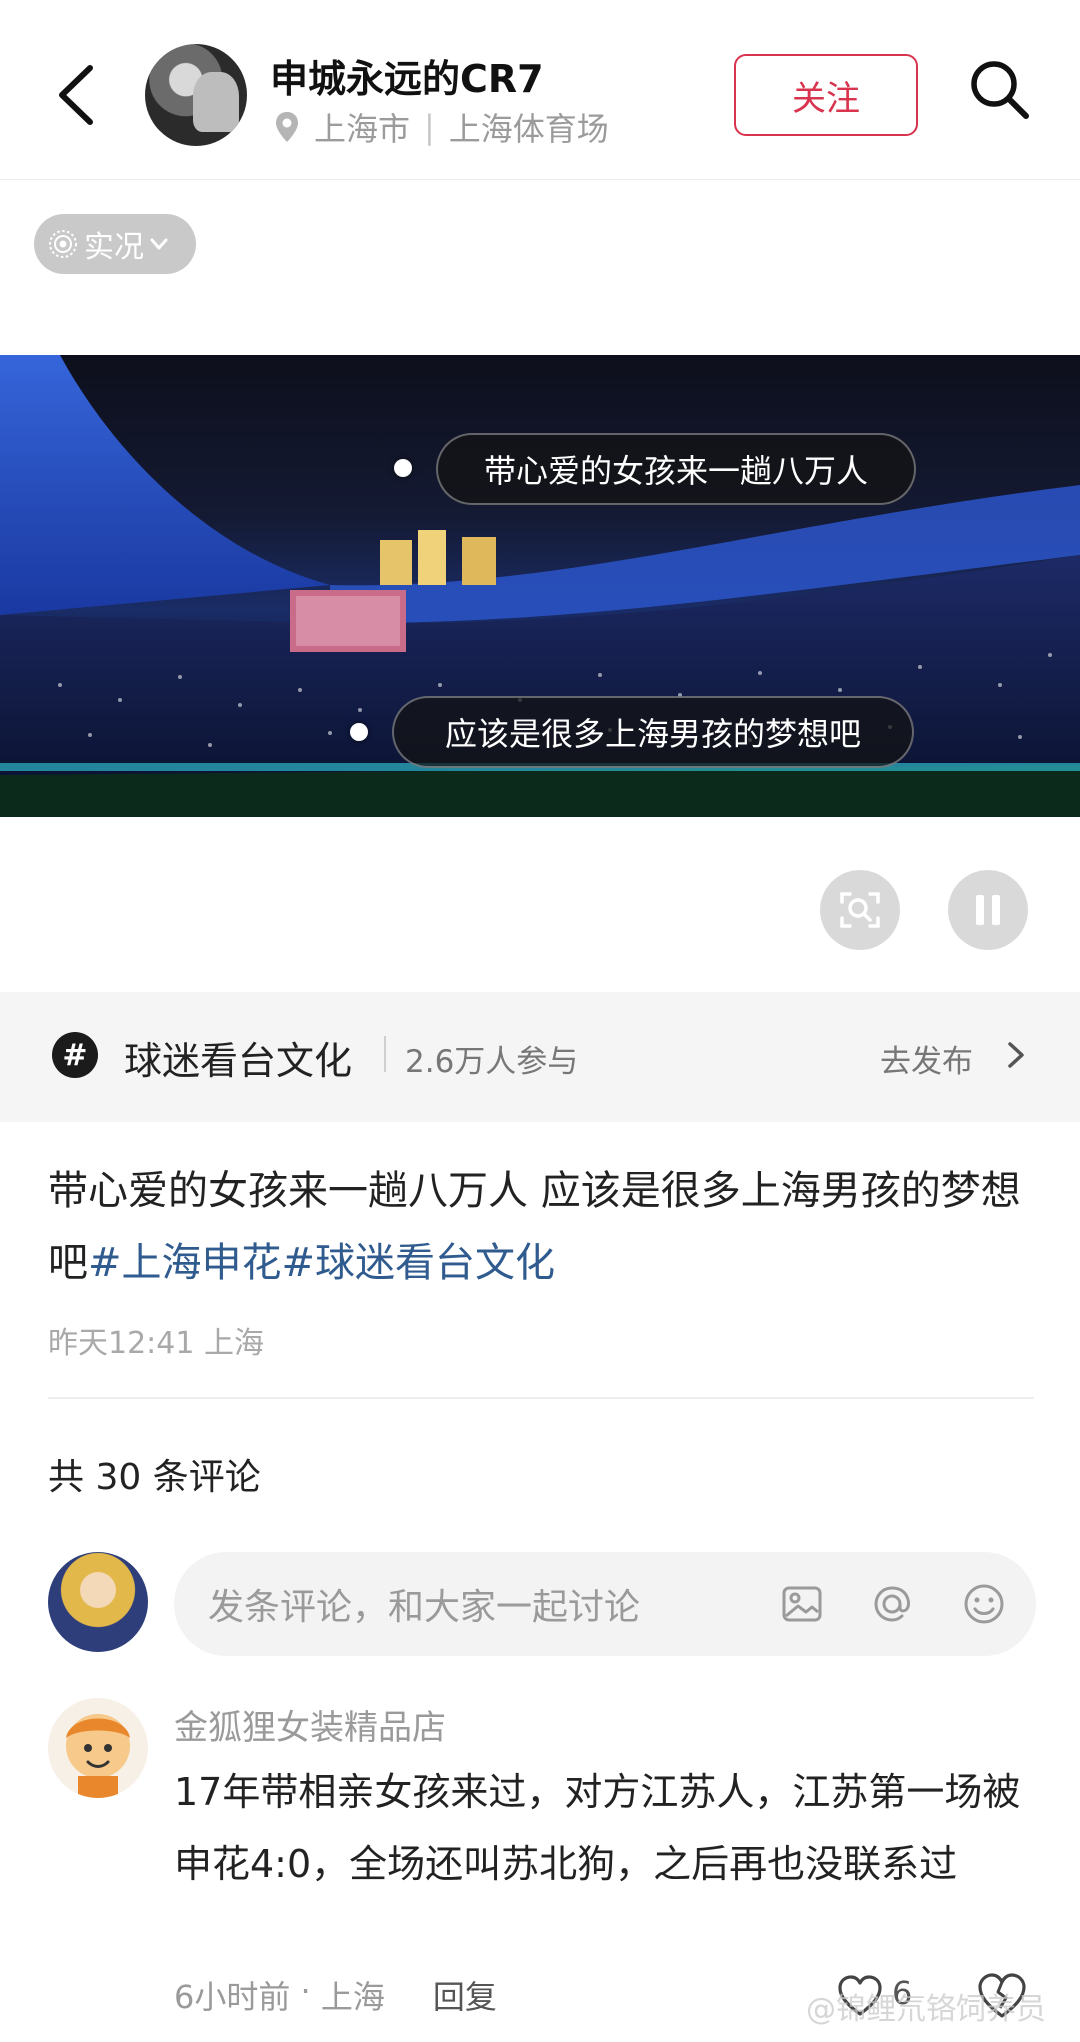 This screenshot has width=1080, height=2042. I want to click on my-avatar, so click(98, 1602).